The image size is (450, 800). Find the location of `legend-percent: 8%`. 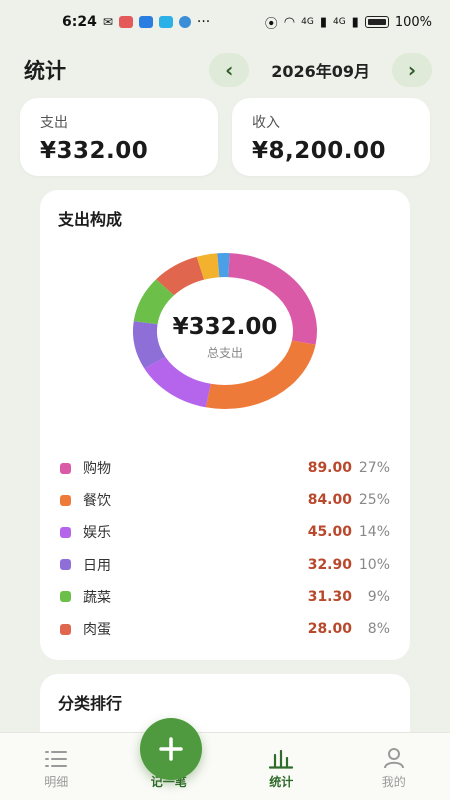

legend-percent: 8% is located at coordinates (378, 629).